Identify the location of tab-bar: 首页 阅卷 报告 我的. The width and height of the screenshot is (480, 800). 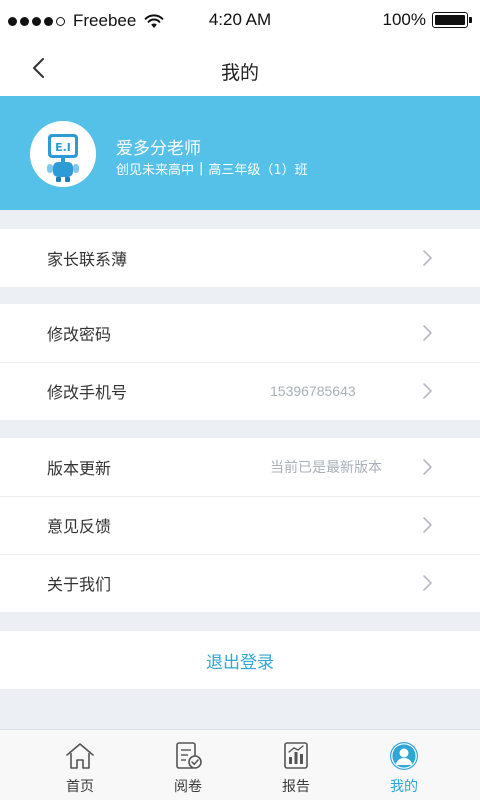
(240, 764).